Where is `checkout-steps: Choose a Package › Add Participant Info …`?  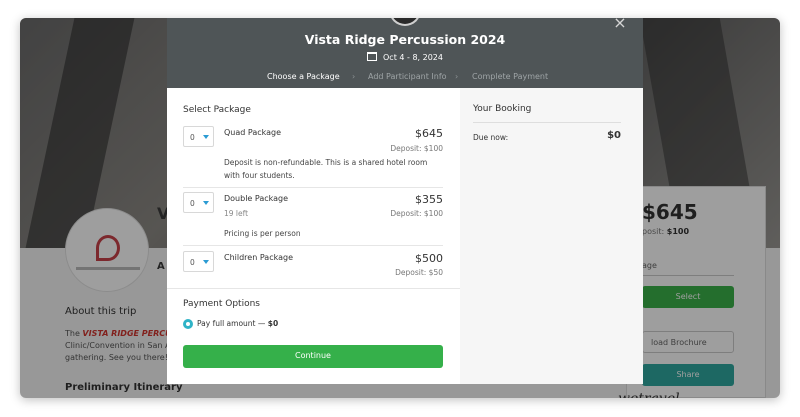 checkout-steps: Choose a Package › Add Participant Info … is located at coordinates (405, 79).